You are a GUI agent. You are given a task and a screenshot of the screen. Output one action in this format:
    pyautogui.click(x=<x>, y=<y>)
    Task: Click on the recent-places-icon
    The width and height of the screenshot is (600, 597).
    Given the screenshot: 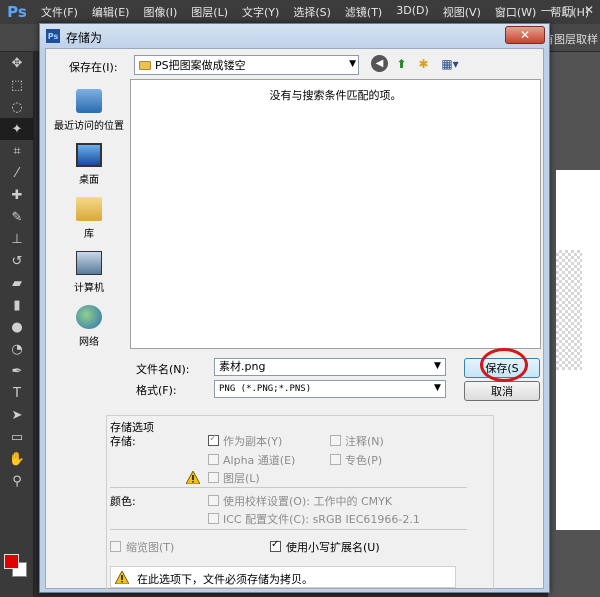 What is the action you would take?
    pyautogui.click(x=89, y=101)
    